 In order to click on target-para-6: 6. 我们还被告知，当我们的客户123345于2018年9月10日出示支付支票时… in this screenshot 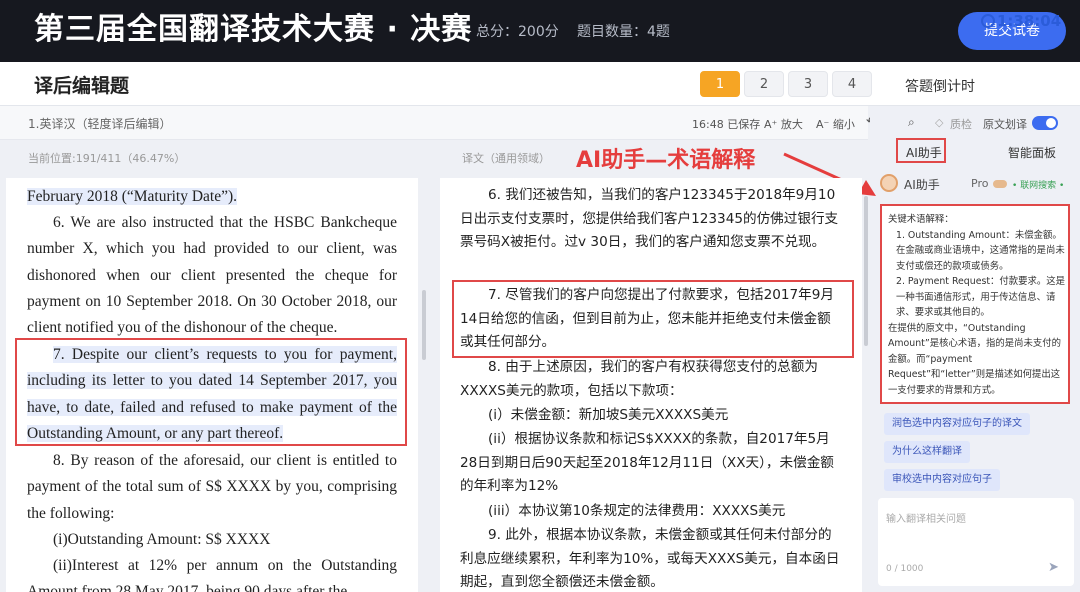, I will do `click(650, 219)`.